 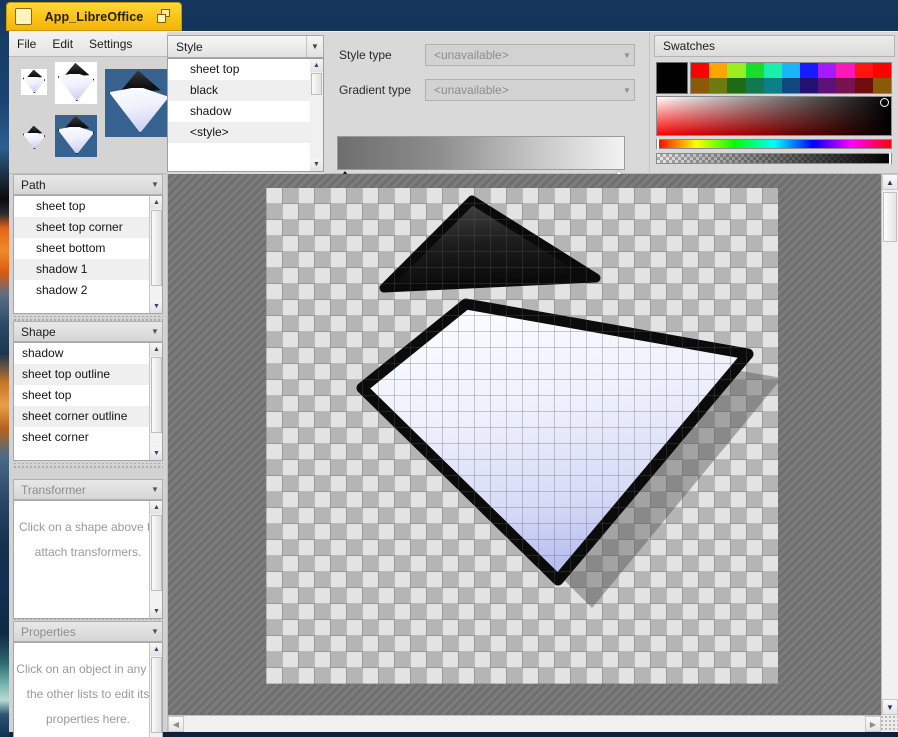 What do you see at coordinates (76, 83) in the screenshot?
I see `preview-thumb-32-white` at bounding box center [76, 83].